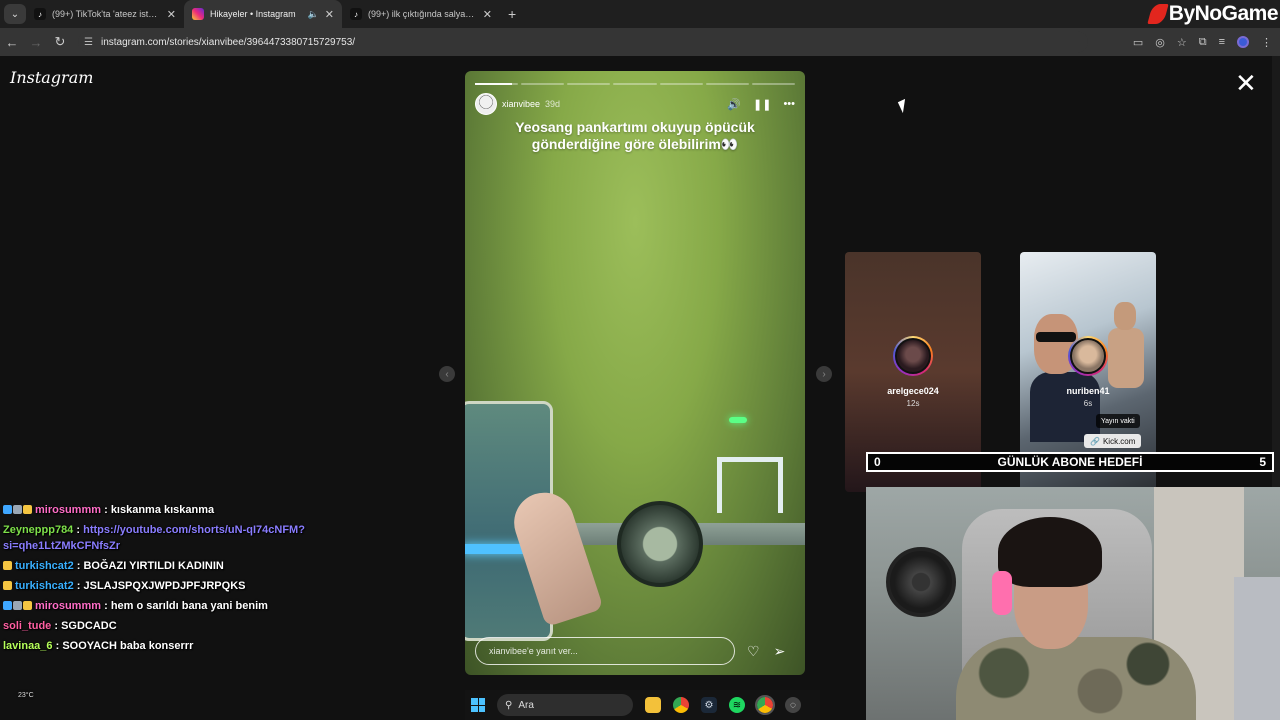 Image resolution: width=1280 pixels, height=720 pixels. Describe the element at coordinates (1262, 462) in the screenshot. I see `goal-target: 5` at that location.